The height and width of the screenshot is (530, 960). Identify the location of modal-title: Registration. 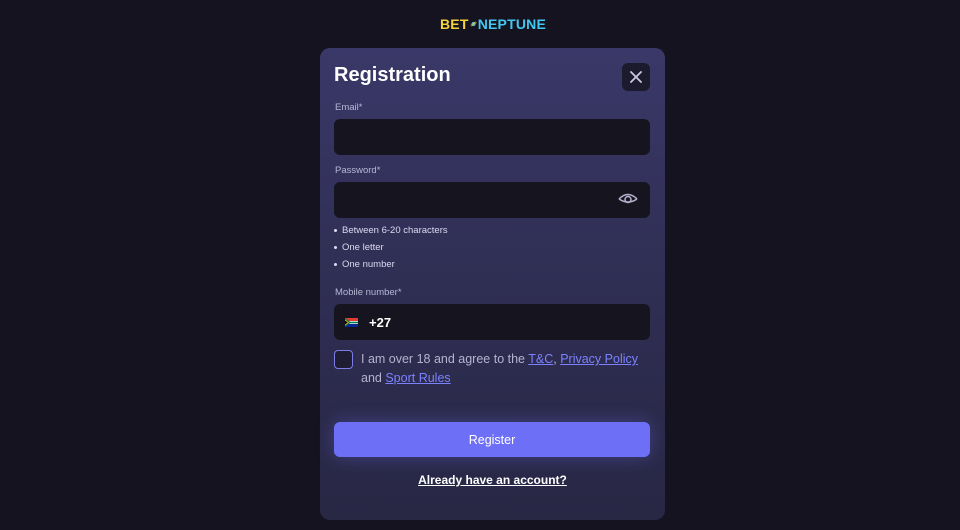
(392, 75).